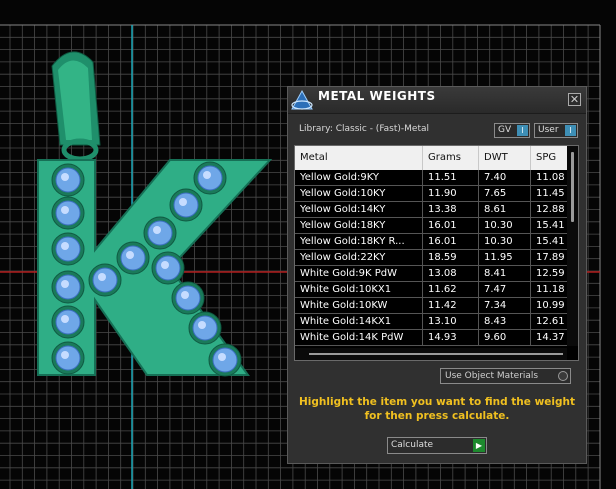 The width and height of the screenshot is (616, 489). I want to click on user-toggle: User I, so click(556, 130).